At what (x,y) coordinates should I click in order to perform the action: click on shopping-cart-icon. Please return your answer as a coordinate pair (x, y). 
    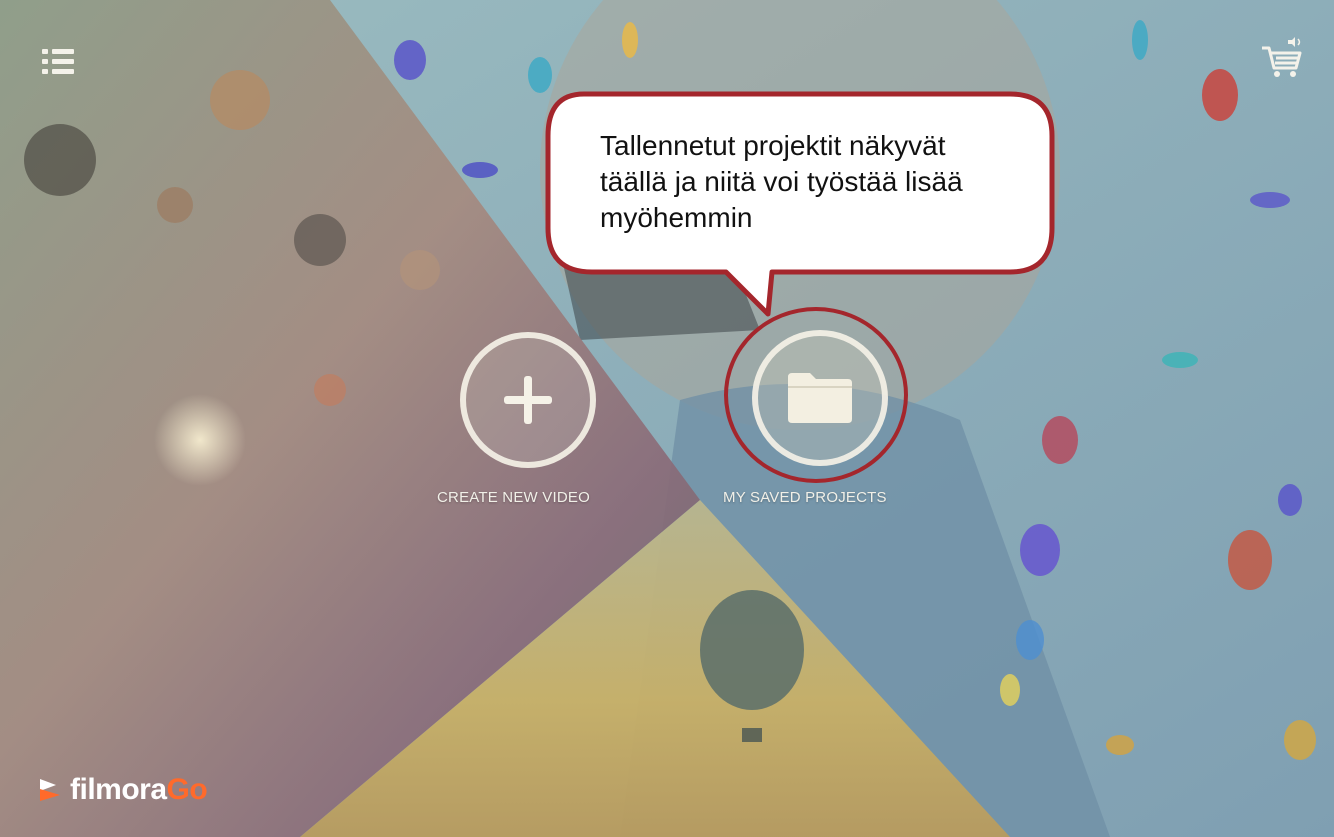
    Looking at the image, I should click on (1282, 57).